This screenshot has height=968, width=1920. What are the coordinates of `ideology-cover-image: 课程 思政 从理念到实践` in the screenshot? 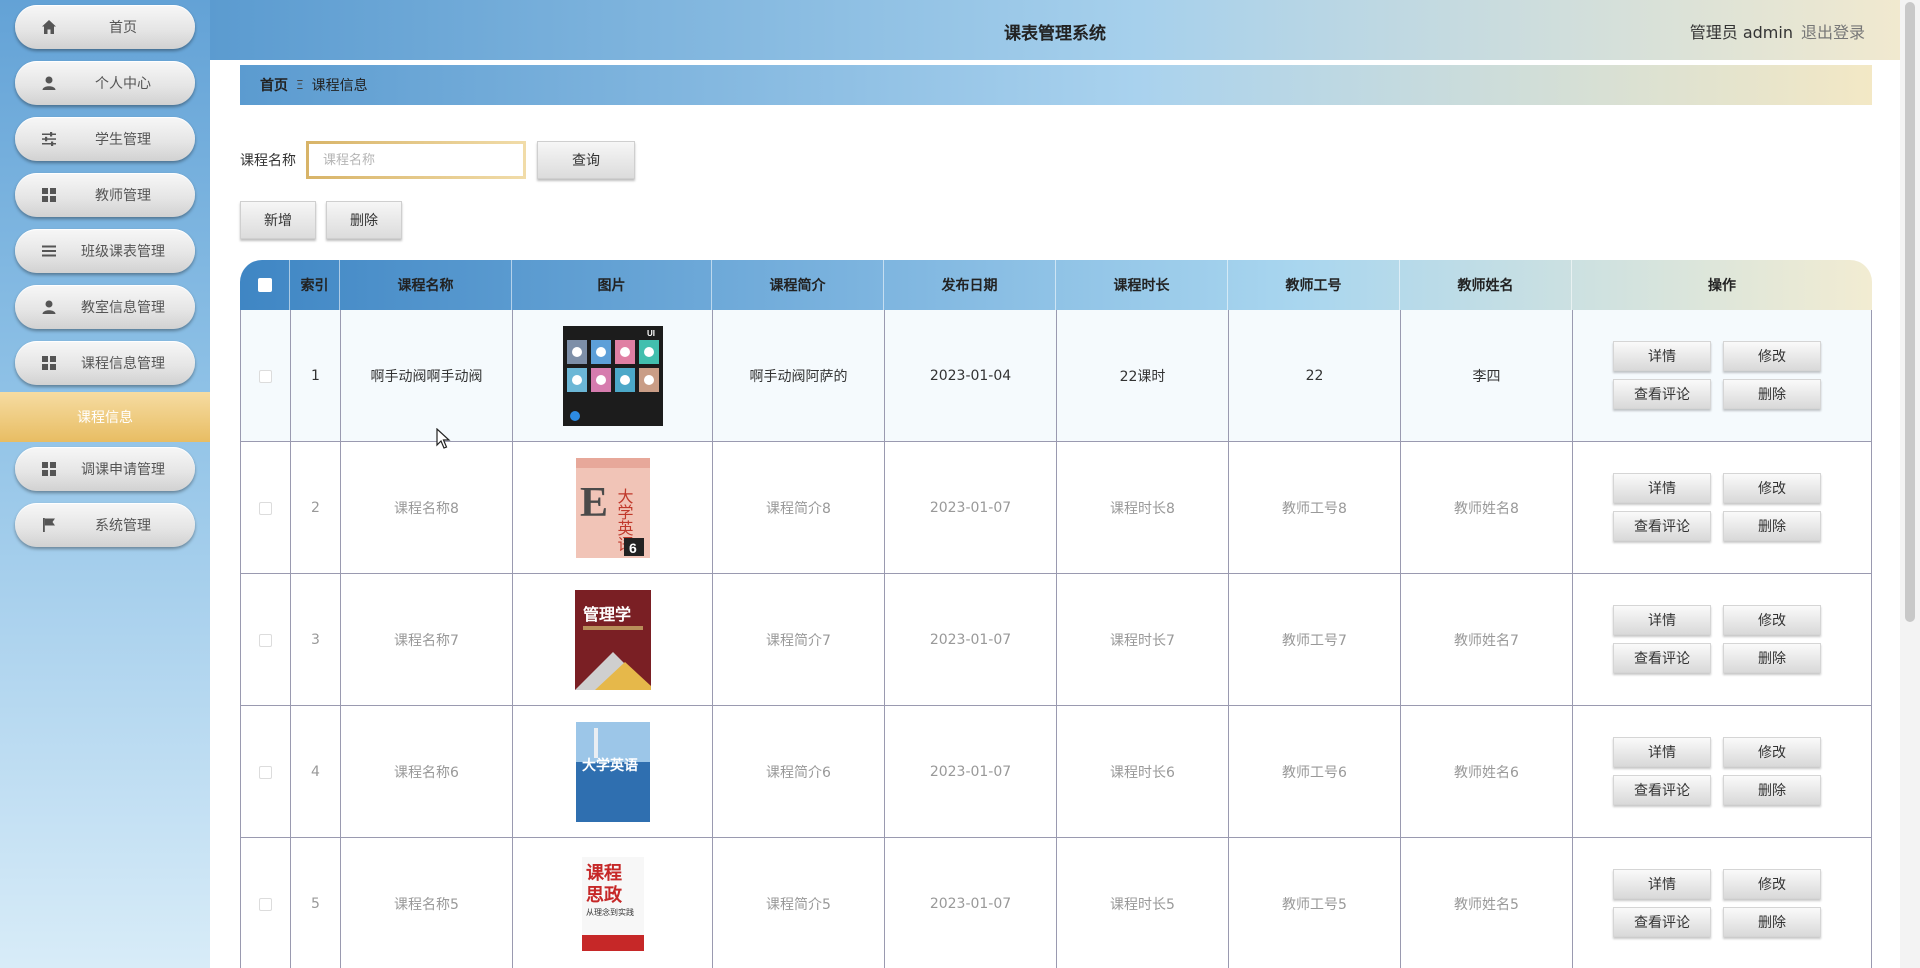 It's located at (612, 904).